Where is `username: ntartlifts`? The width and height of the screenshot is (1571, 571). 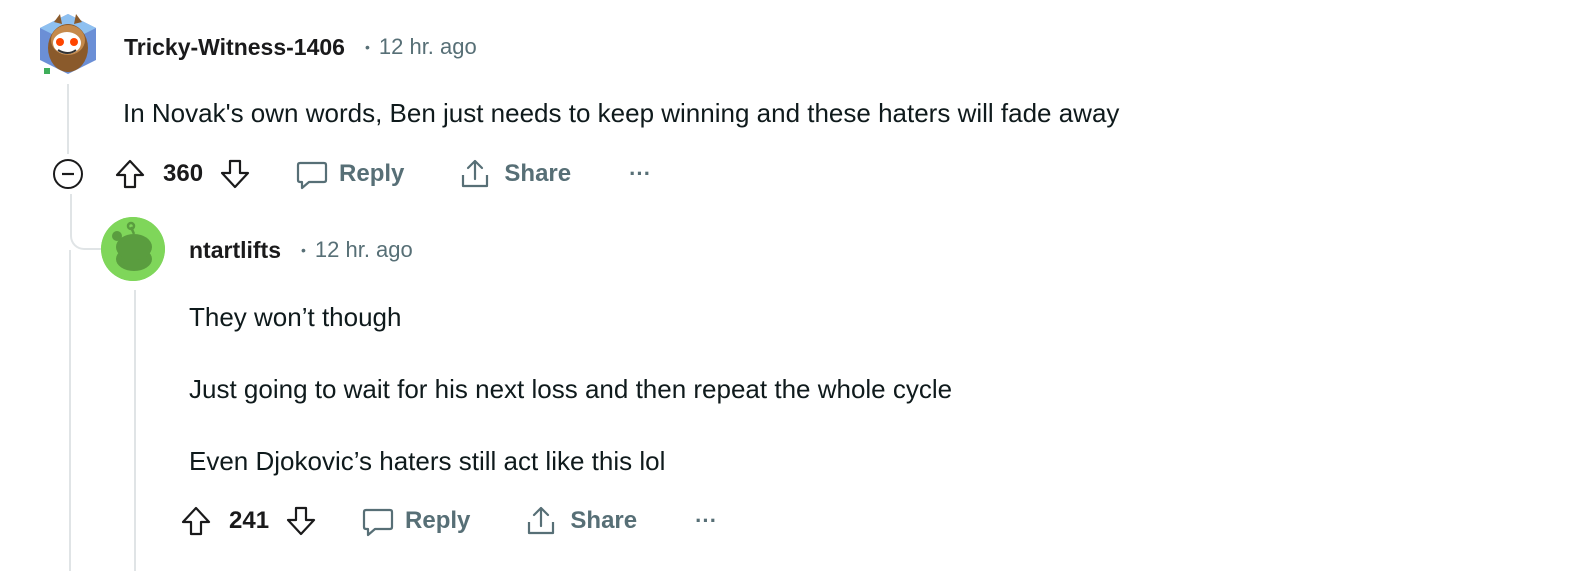
username: ntartlifts is located at coordinates (235, 250).